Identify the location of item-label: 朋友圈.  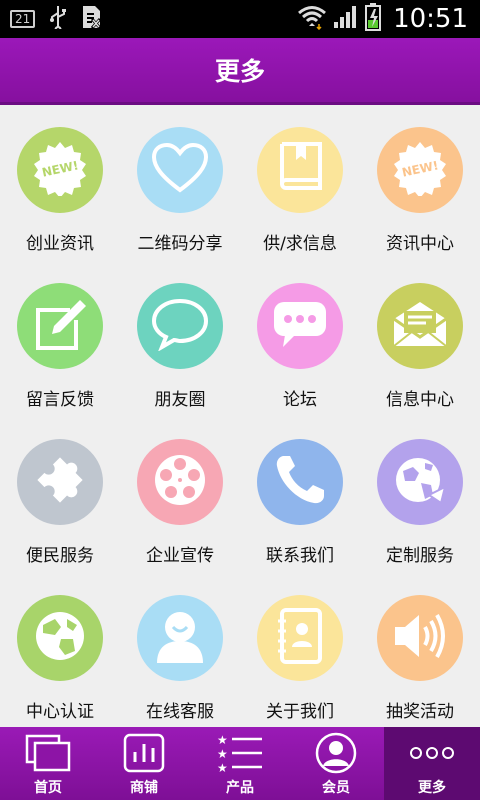
(180, 400).